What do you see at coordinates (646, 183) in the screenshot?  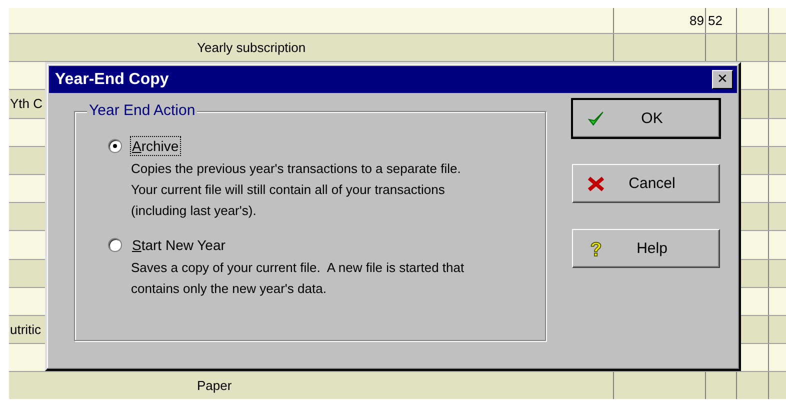 I see `dialog-button: Cancel` at bounding box center [646, 183].